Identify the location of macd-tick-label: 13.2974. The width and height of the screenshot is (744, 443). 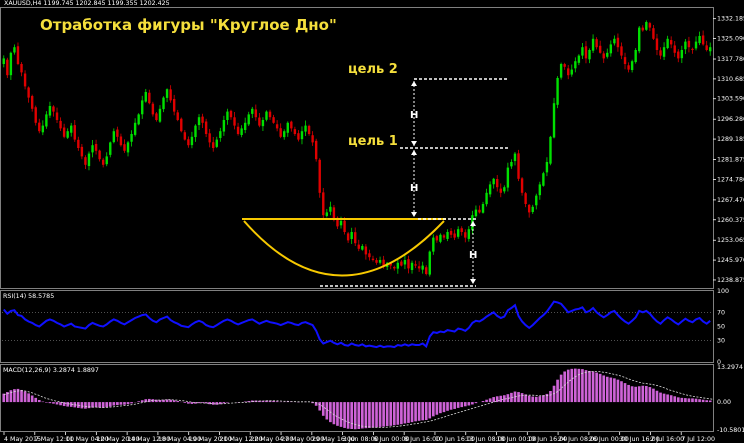
(730, 367).